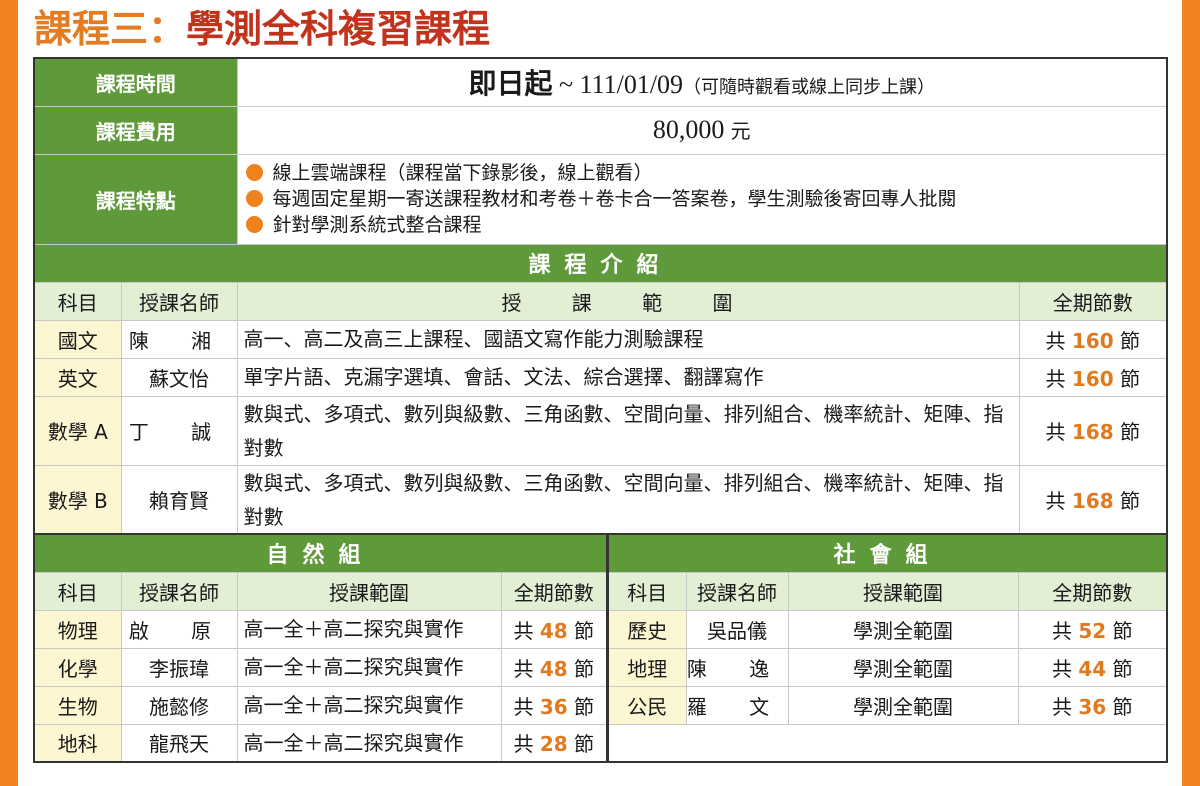  What do you see at coordinates (554, 629) in the screenshot?
I see `hours-cell: 共 48 節` at bounding box center [554, 629].